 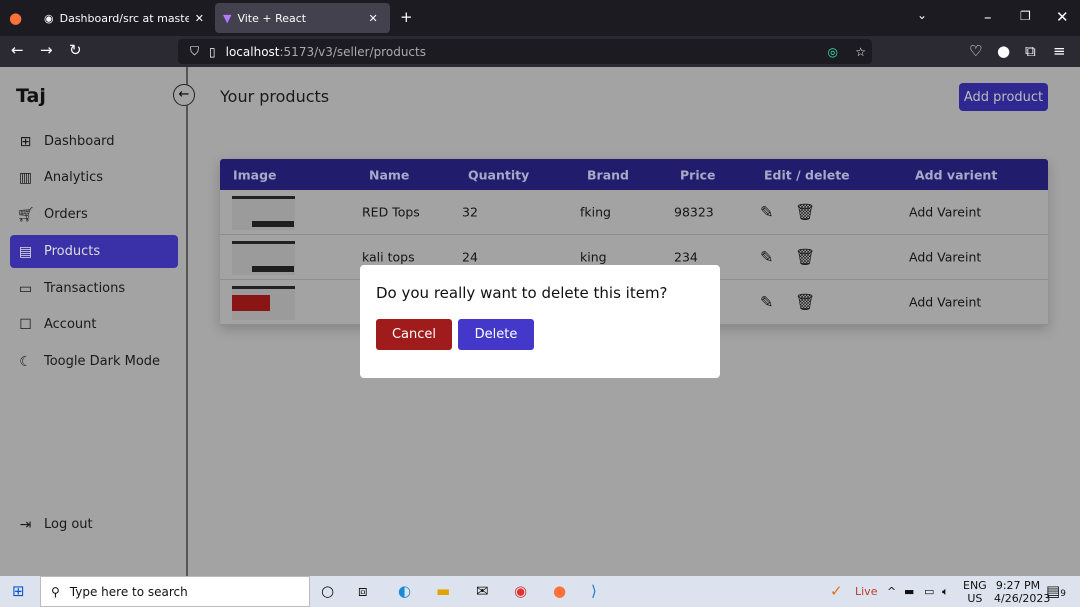 I want to click on battery-icon: ▬, so click(x=909, y=591).